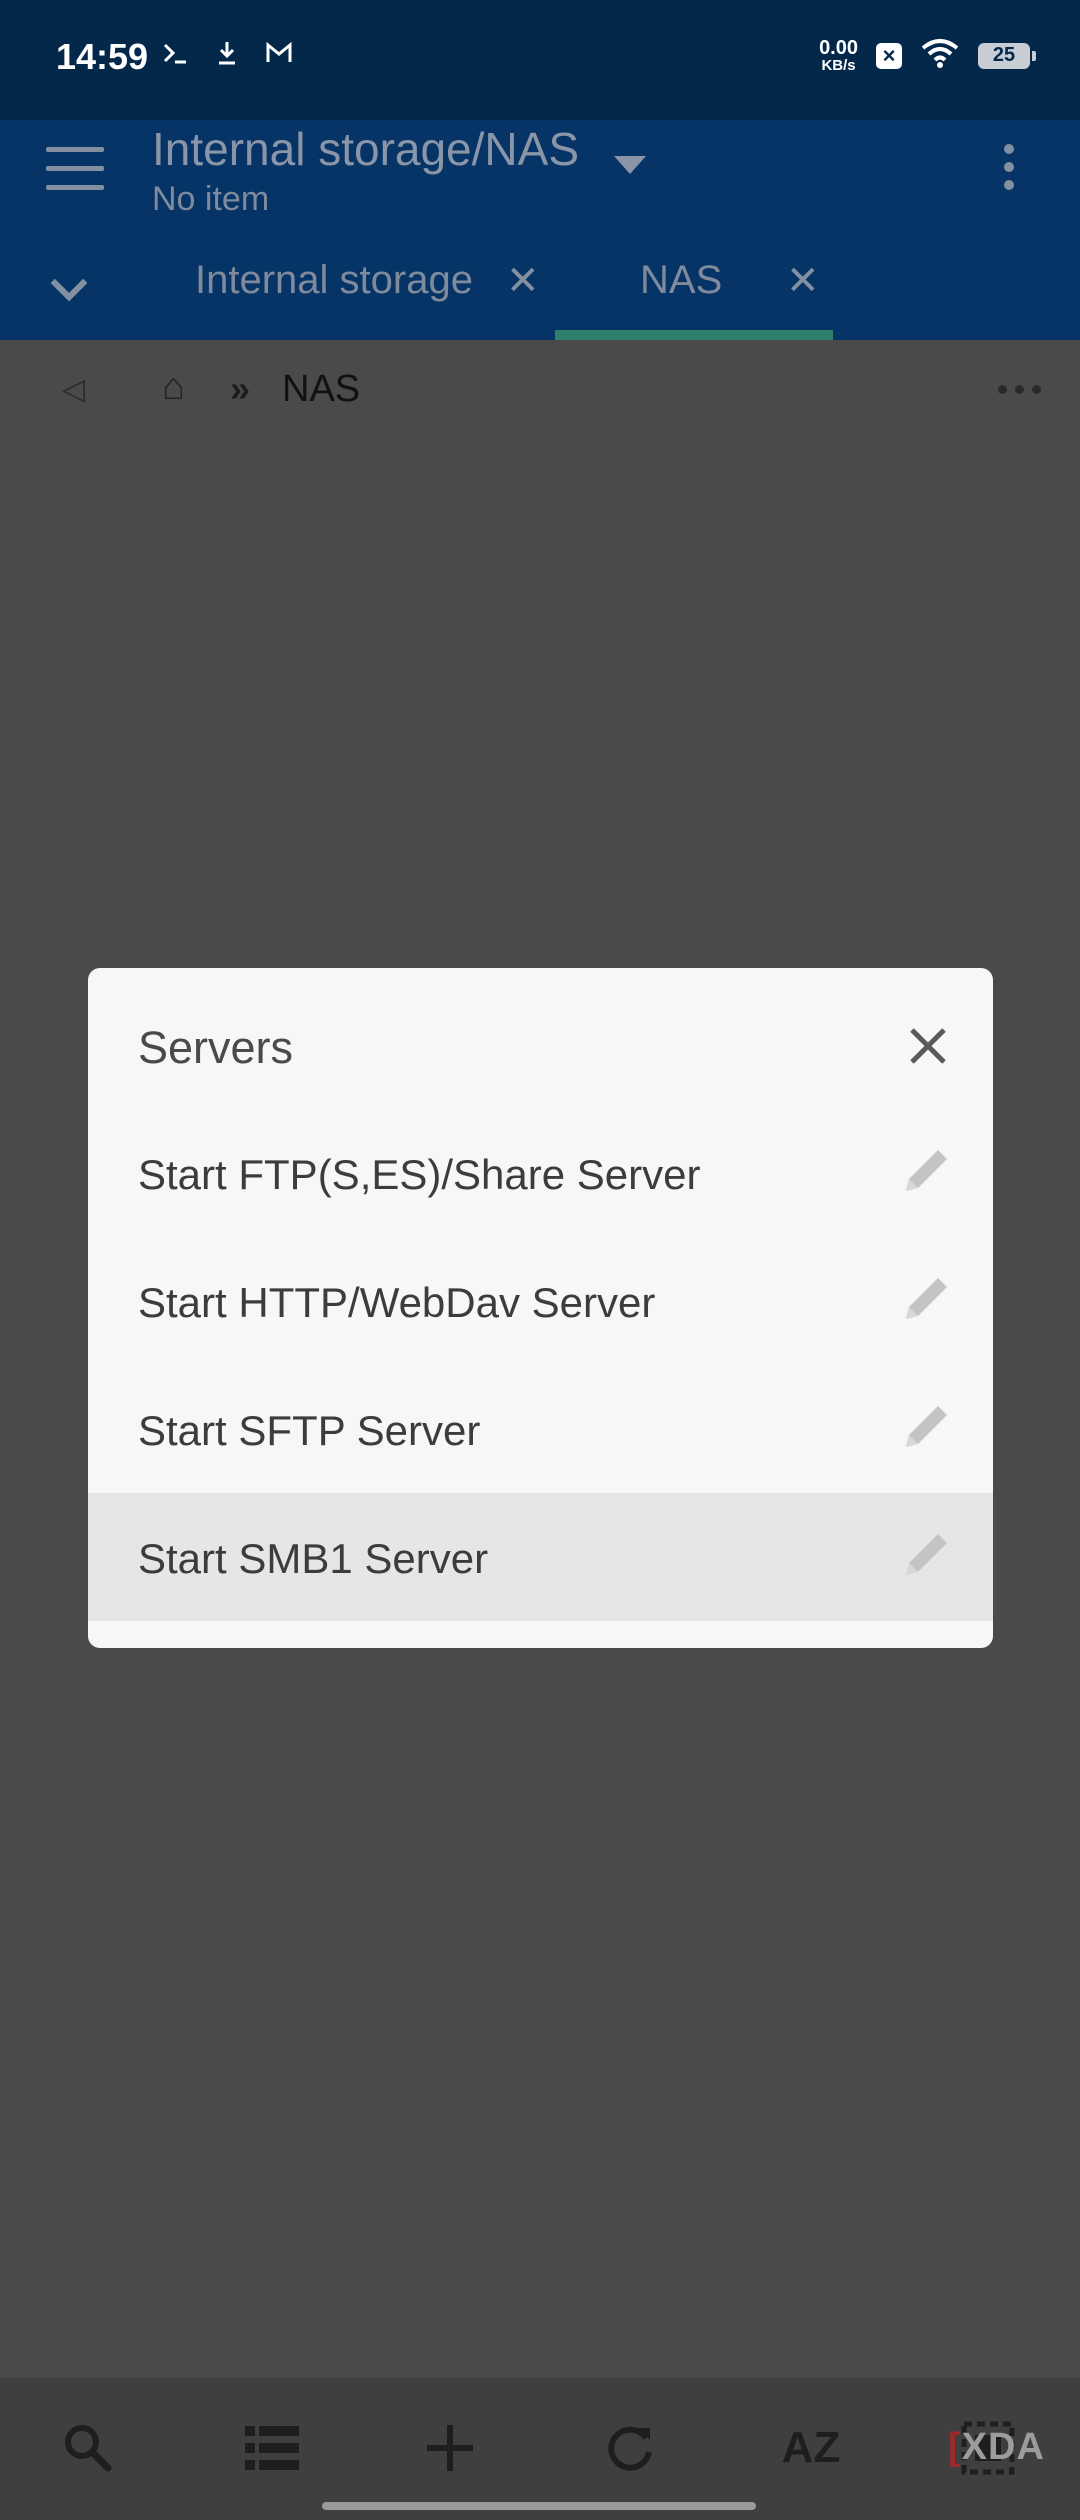 This screenshot has height=2520, width=1080. I want to click on network-speed-unit: KB/s, so click(838, 65).